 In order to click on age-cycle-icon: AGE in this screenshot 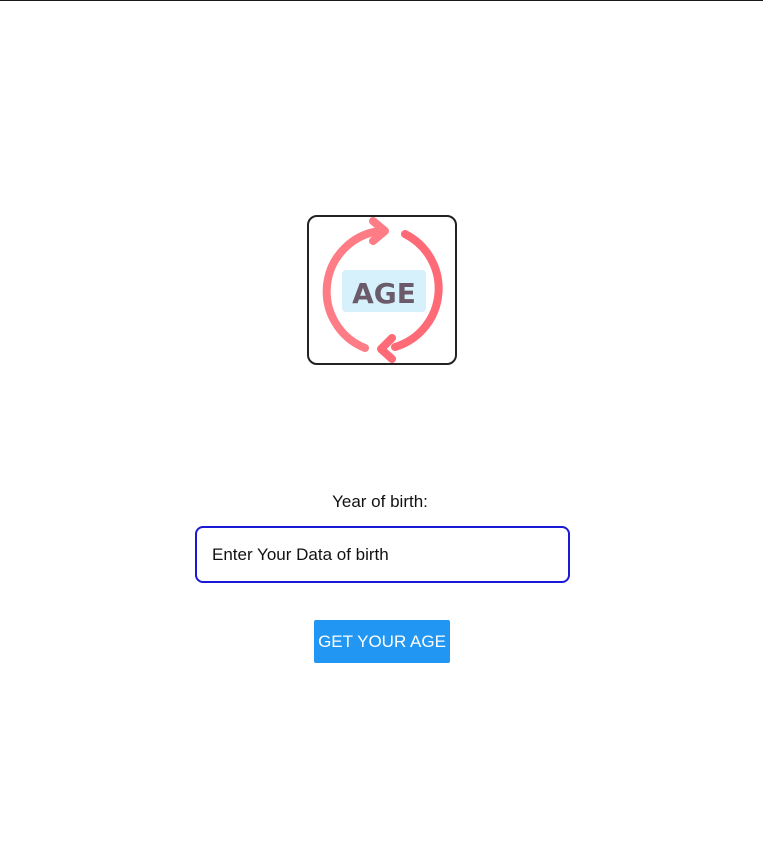, I will do `click(382, 290)`.